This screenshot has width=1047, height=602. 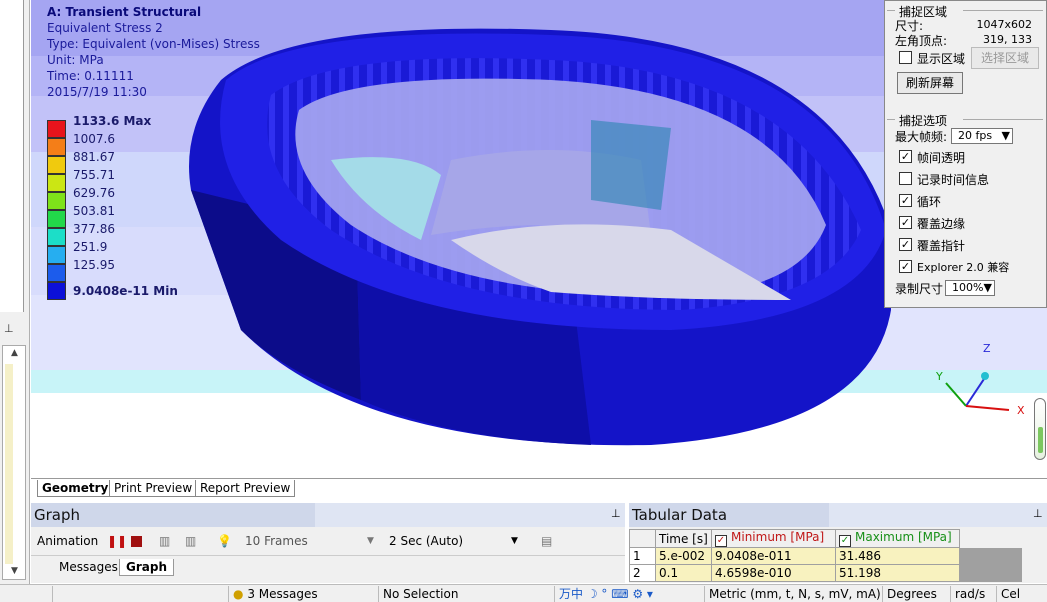 I want to click on view-scroll-knob, so click(x=1040, y=429).